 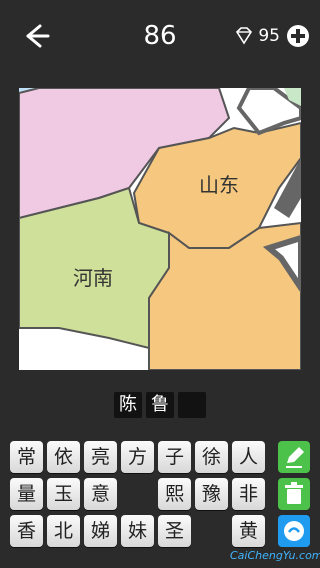 I want to click on char-key: 香, so click(x=26, y=531).